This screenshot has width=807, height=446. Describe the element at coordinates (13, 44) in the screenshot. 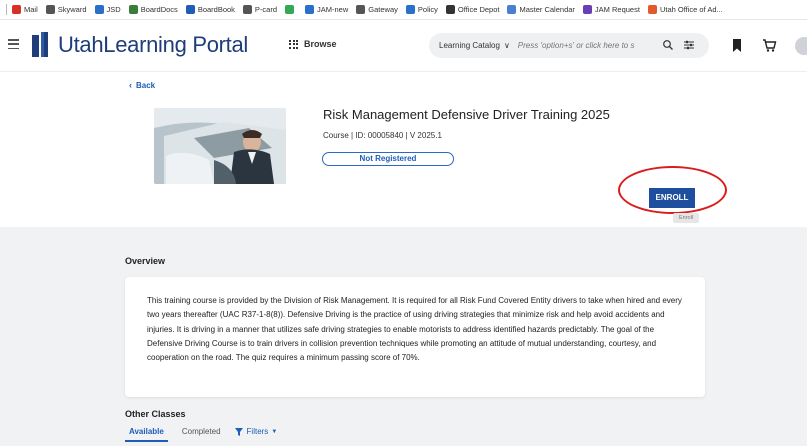

I see `menu-icon` at that location.